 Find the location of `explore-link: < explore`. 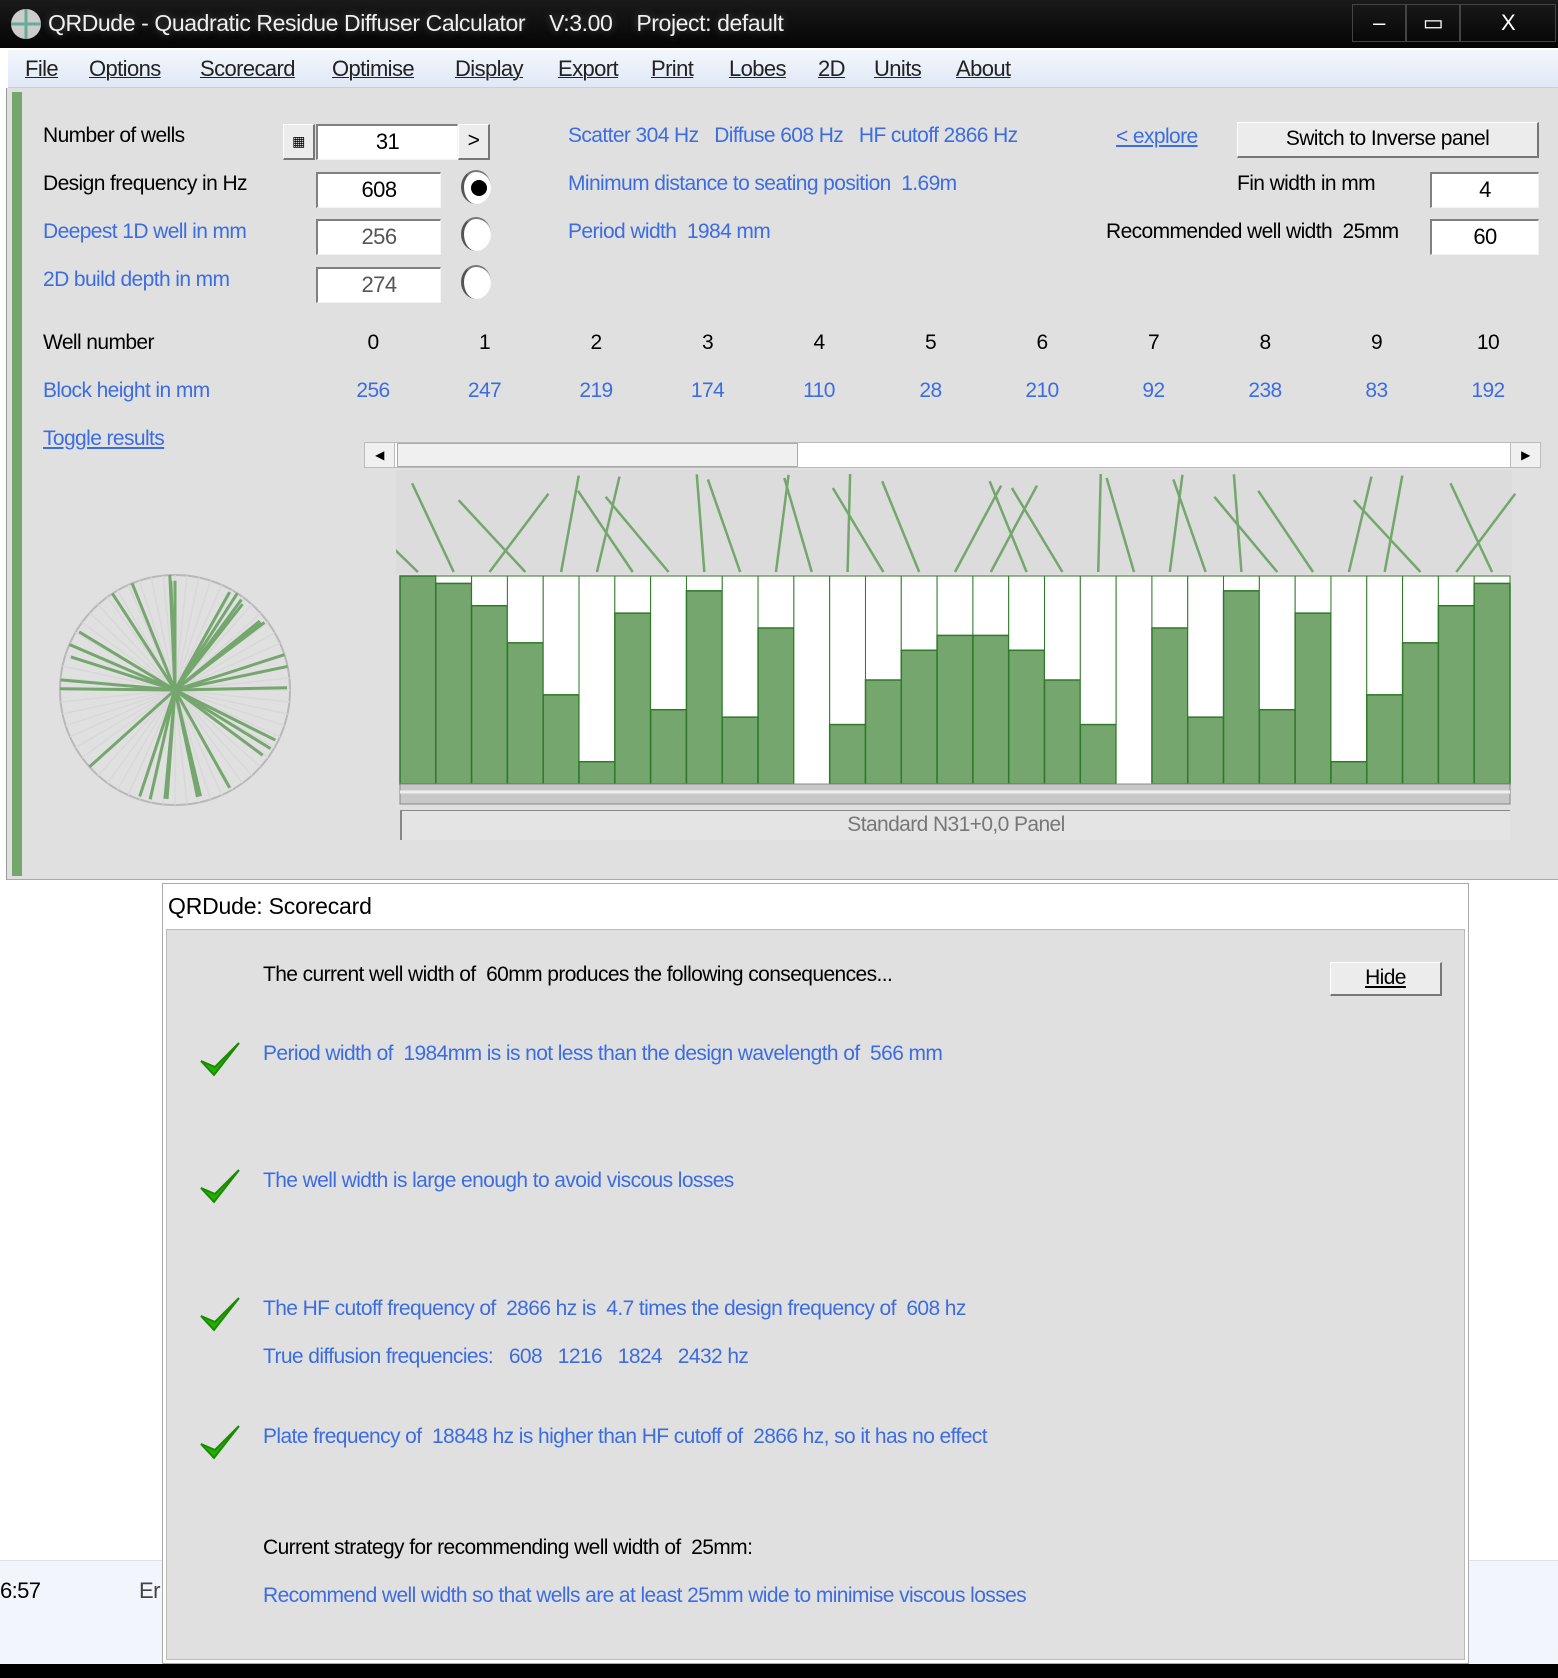

explore-link: < explore is located at coordinates (1157, 137).